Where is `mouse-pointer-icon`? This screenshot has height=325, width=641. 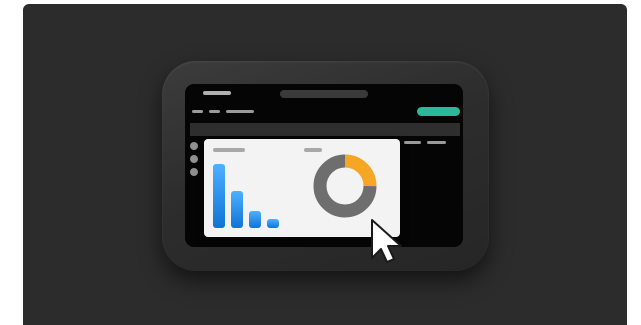
mouse-pointer-icon is located at coordinates (386, 241).